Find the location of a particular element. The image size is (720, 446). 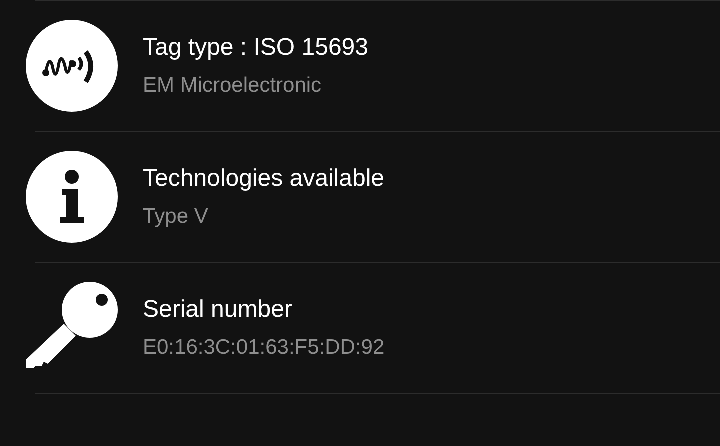

row-title: Technologies available is located at coordinates (263, 179).